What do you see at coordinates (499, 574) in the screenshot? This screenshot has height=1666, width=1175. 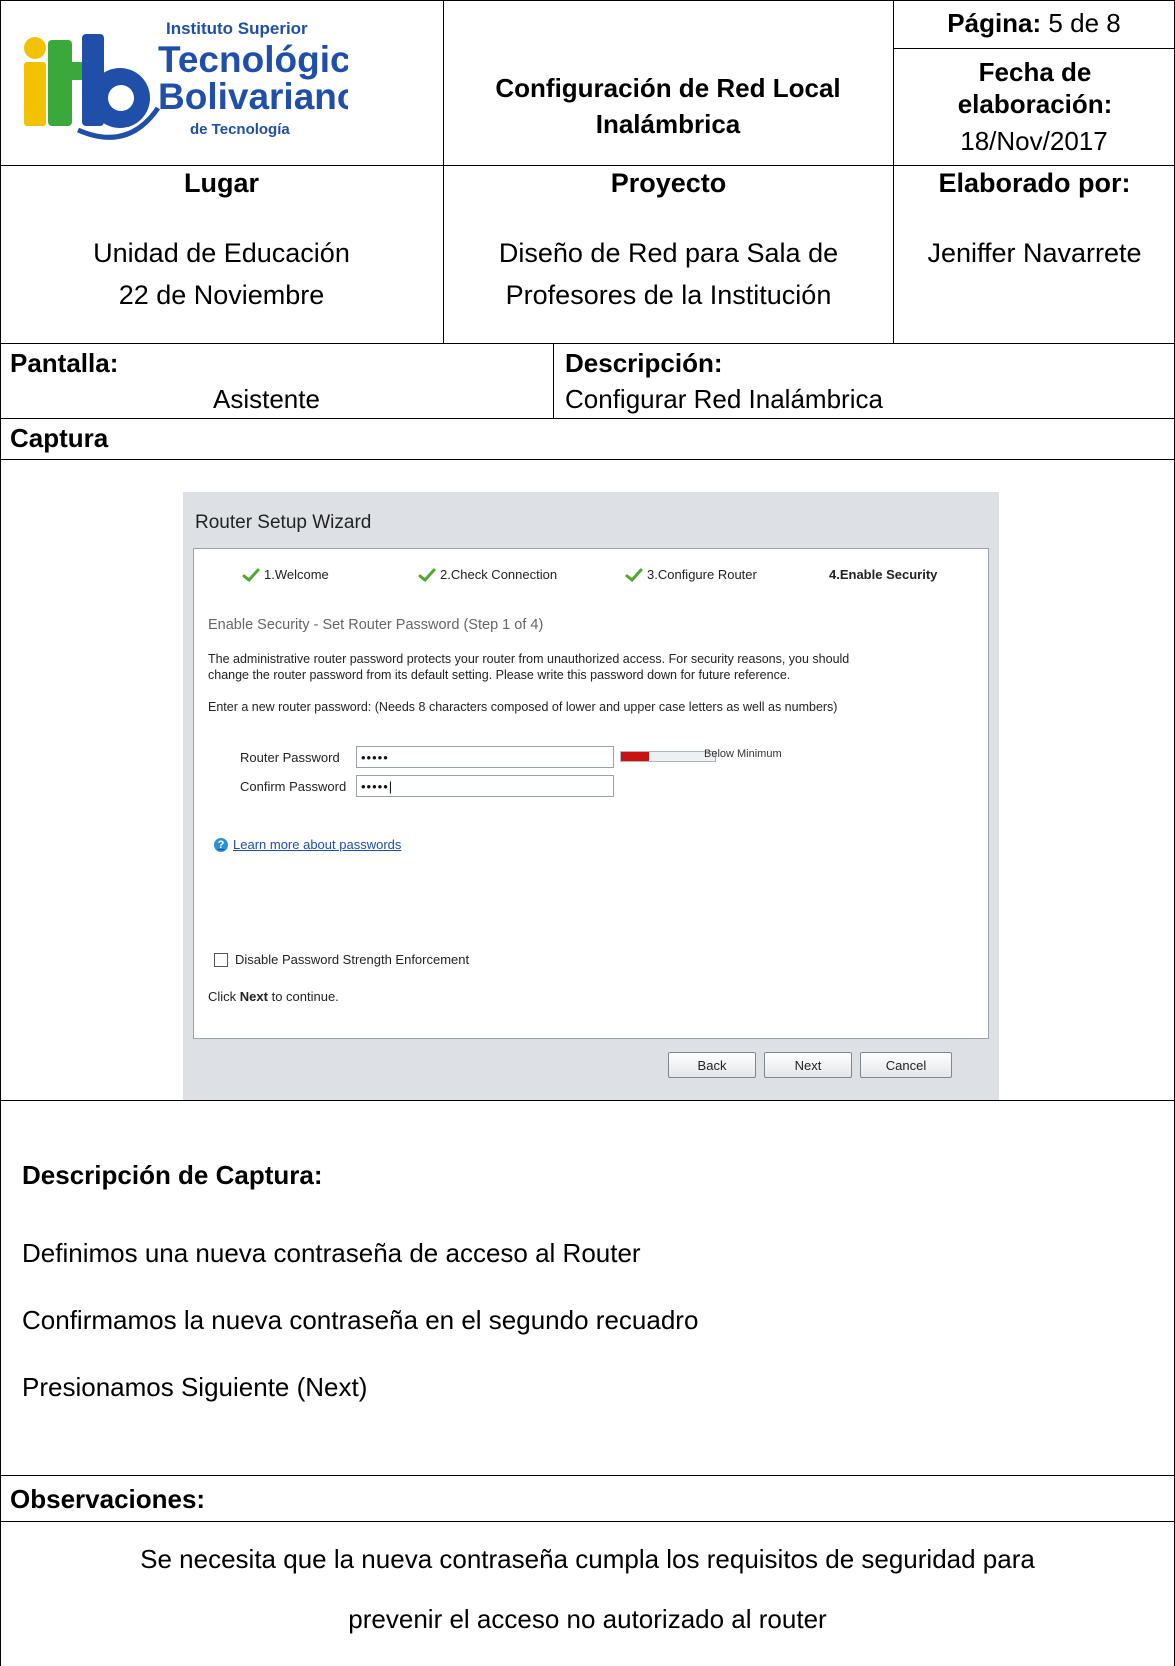 I see `step-check-connection-label: 2.Check Connection` at bounding box center [499, 574].